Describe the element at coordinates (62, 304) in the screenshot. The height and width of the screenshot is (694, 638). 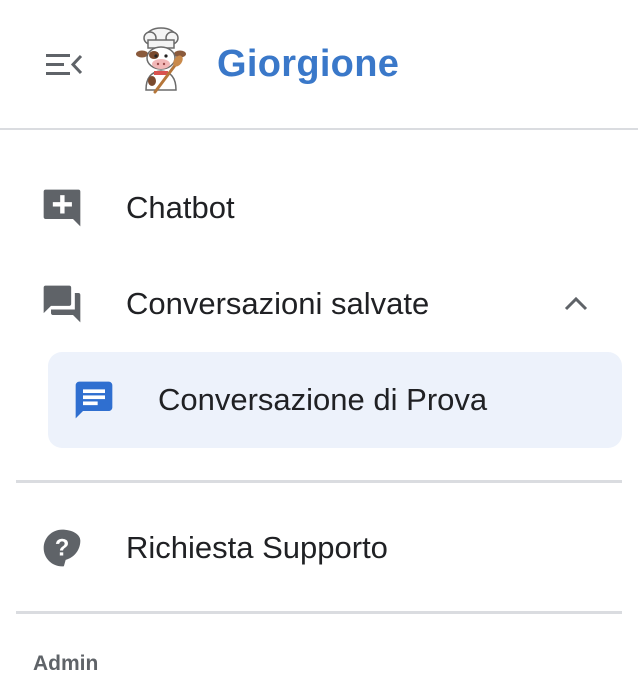
I see `forum-icon` at that location.